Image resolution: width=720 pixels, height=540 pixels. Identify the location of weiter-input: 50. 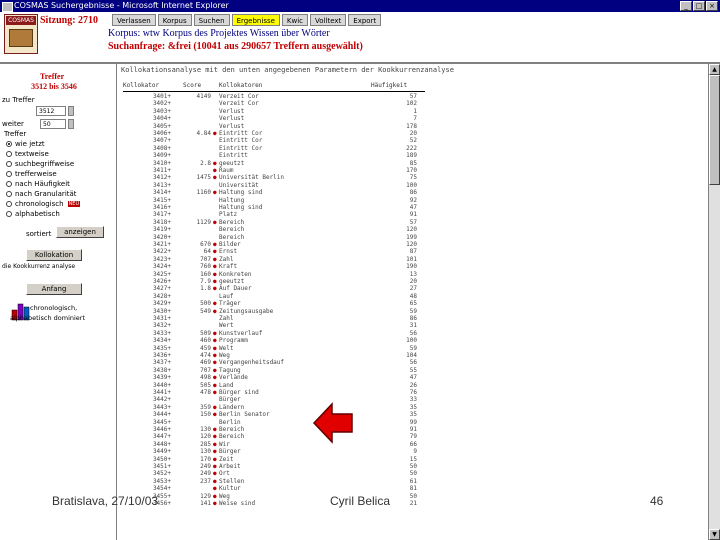
(53, 124).